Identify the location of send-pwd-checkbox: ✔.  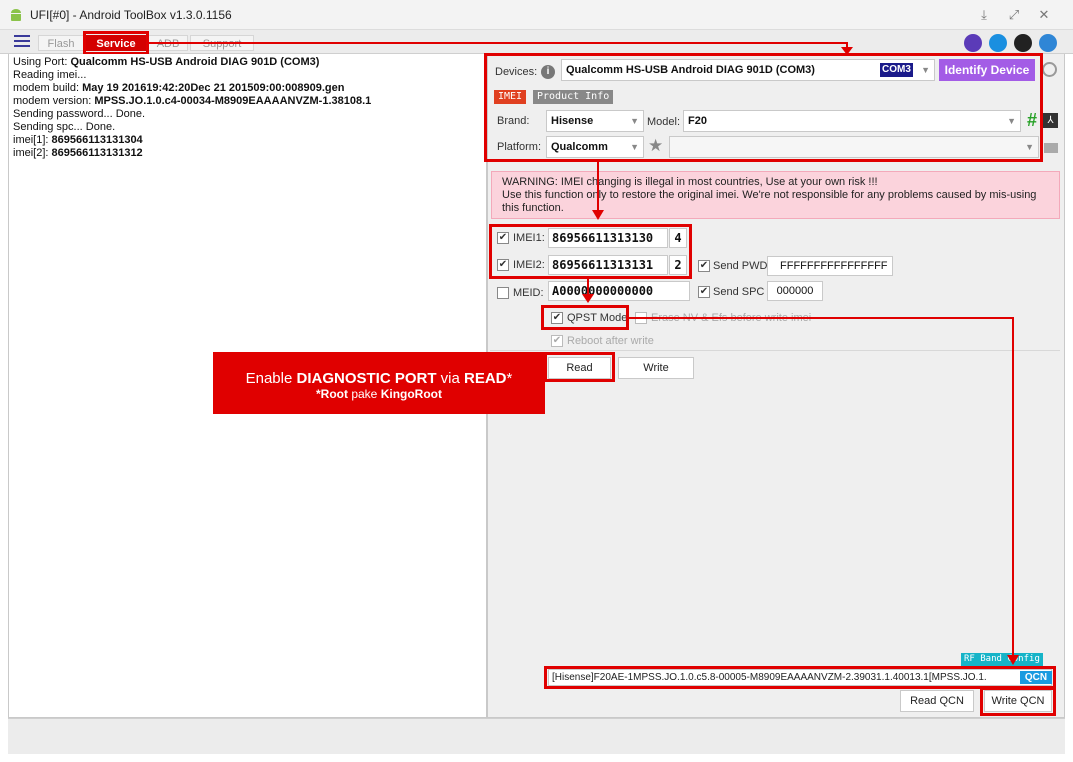
(704, 266).